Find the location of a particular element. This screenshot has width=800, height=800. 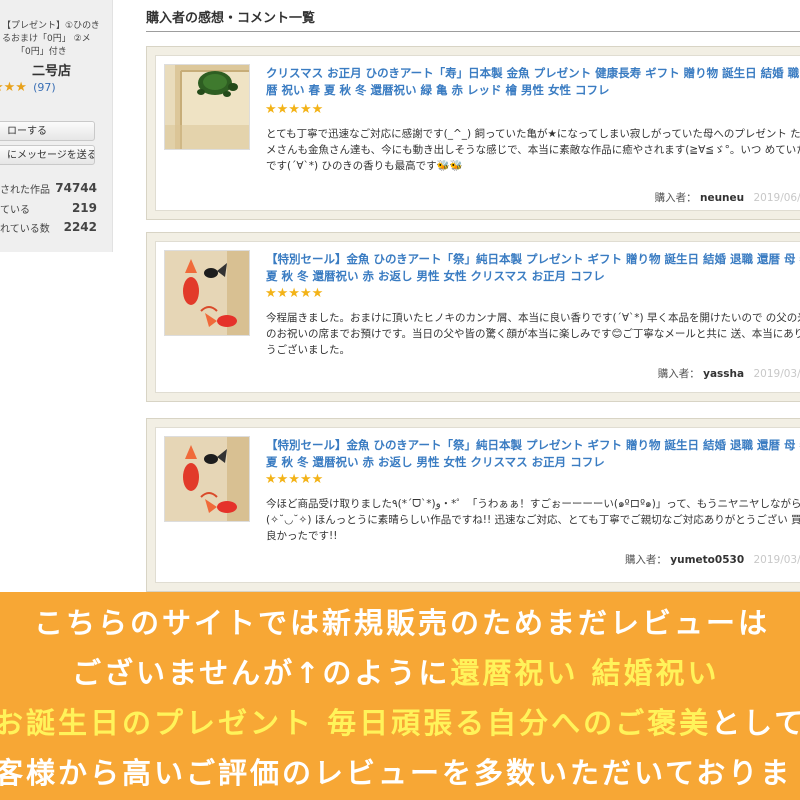

stat-value: 2242 is located at coordinates (80, 227).